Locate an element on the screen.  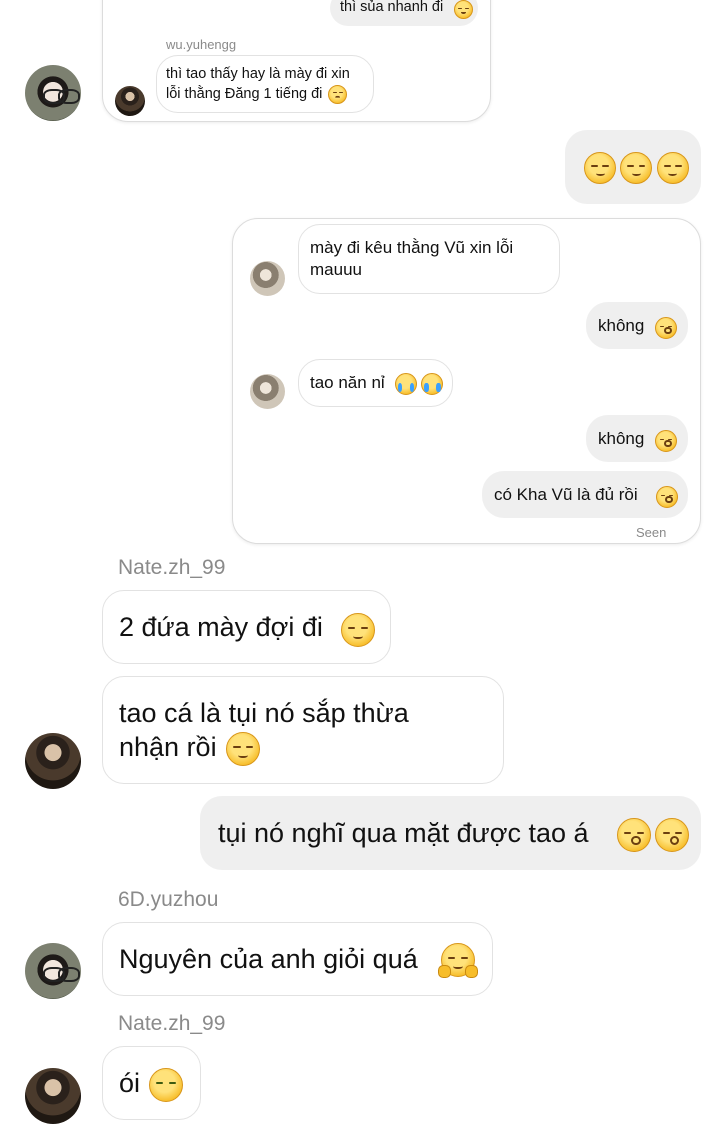
message-text: tao năn nỉ is located at coordinates (347, 382).